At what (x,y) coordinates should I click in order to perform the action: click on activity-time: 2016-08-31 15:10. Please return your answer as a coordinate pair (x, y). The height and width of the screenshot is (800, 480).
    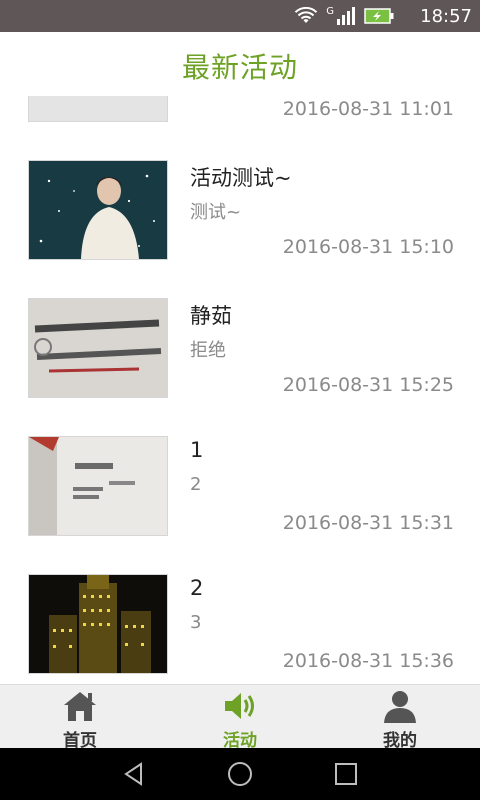
    Looking at the image, I should click on (368, 247).